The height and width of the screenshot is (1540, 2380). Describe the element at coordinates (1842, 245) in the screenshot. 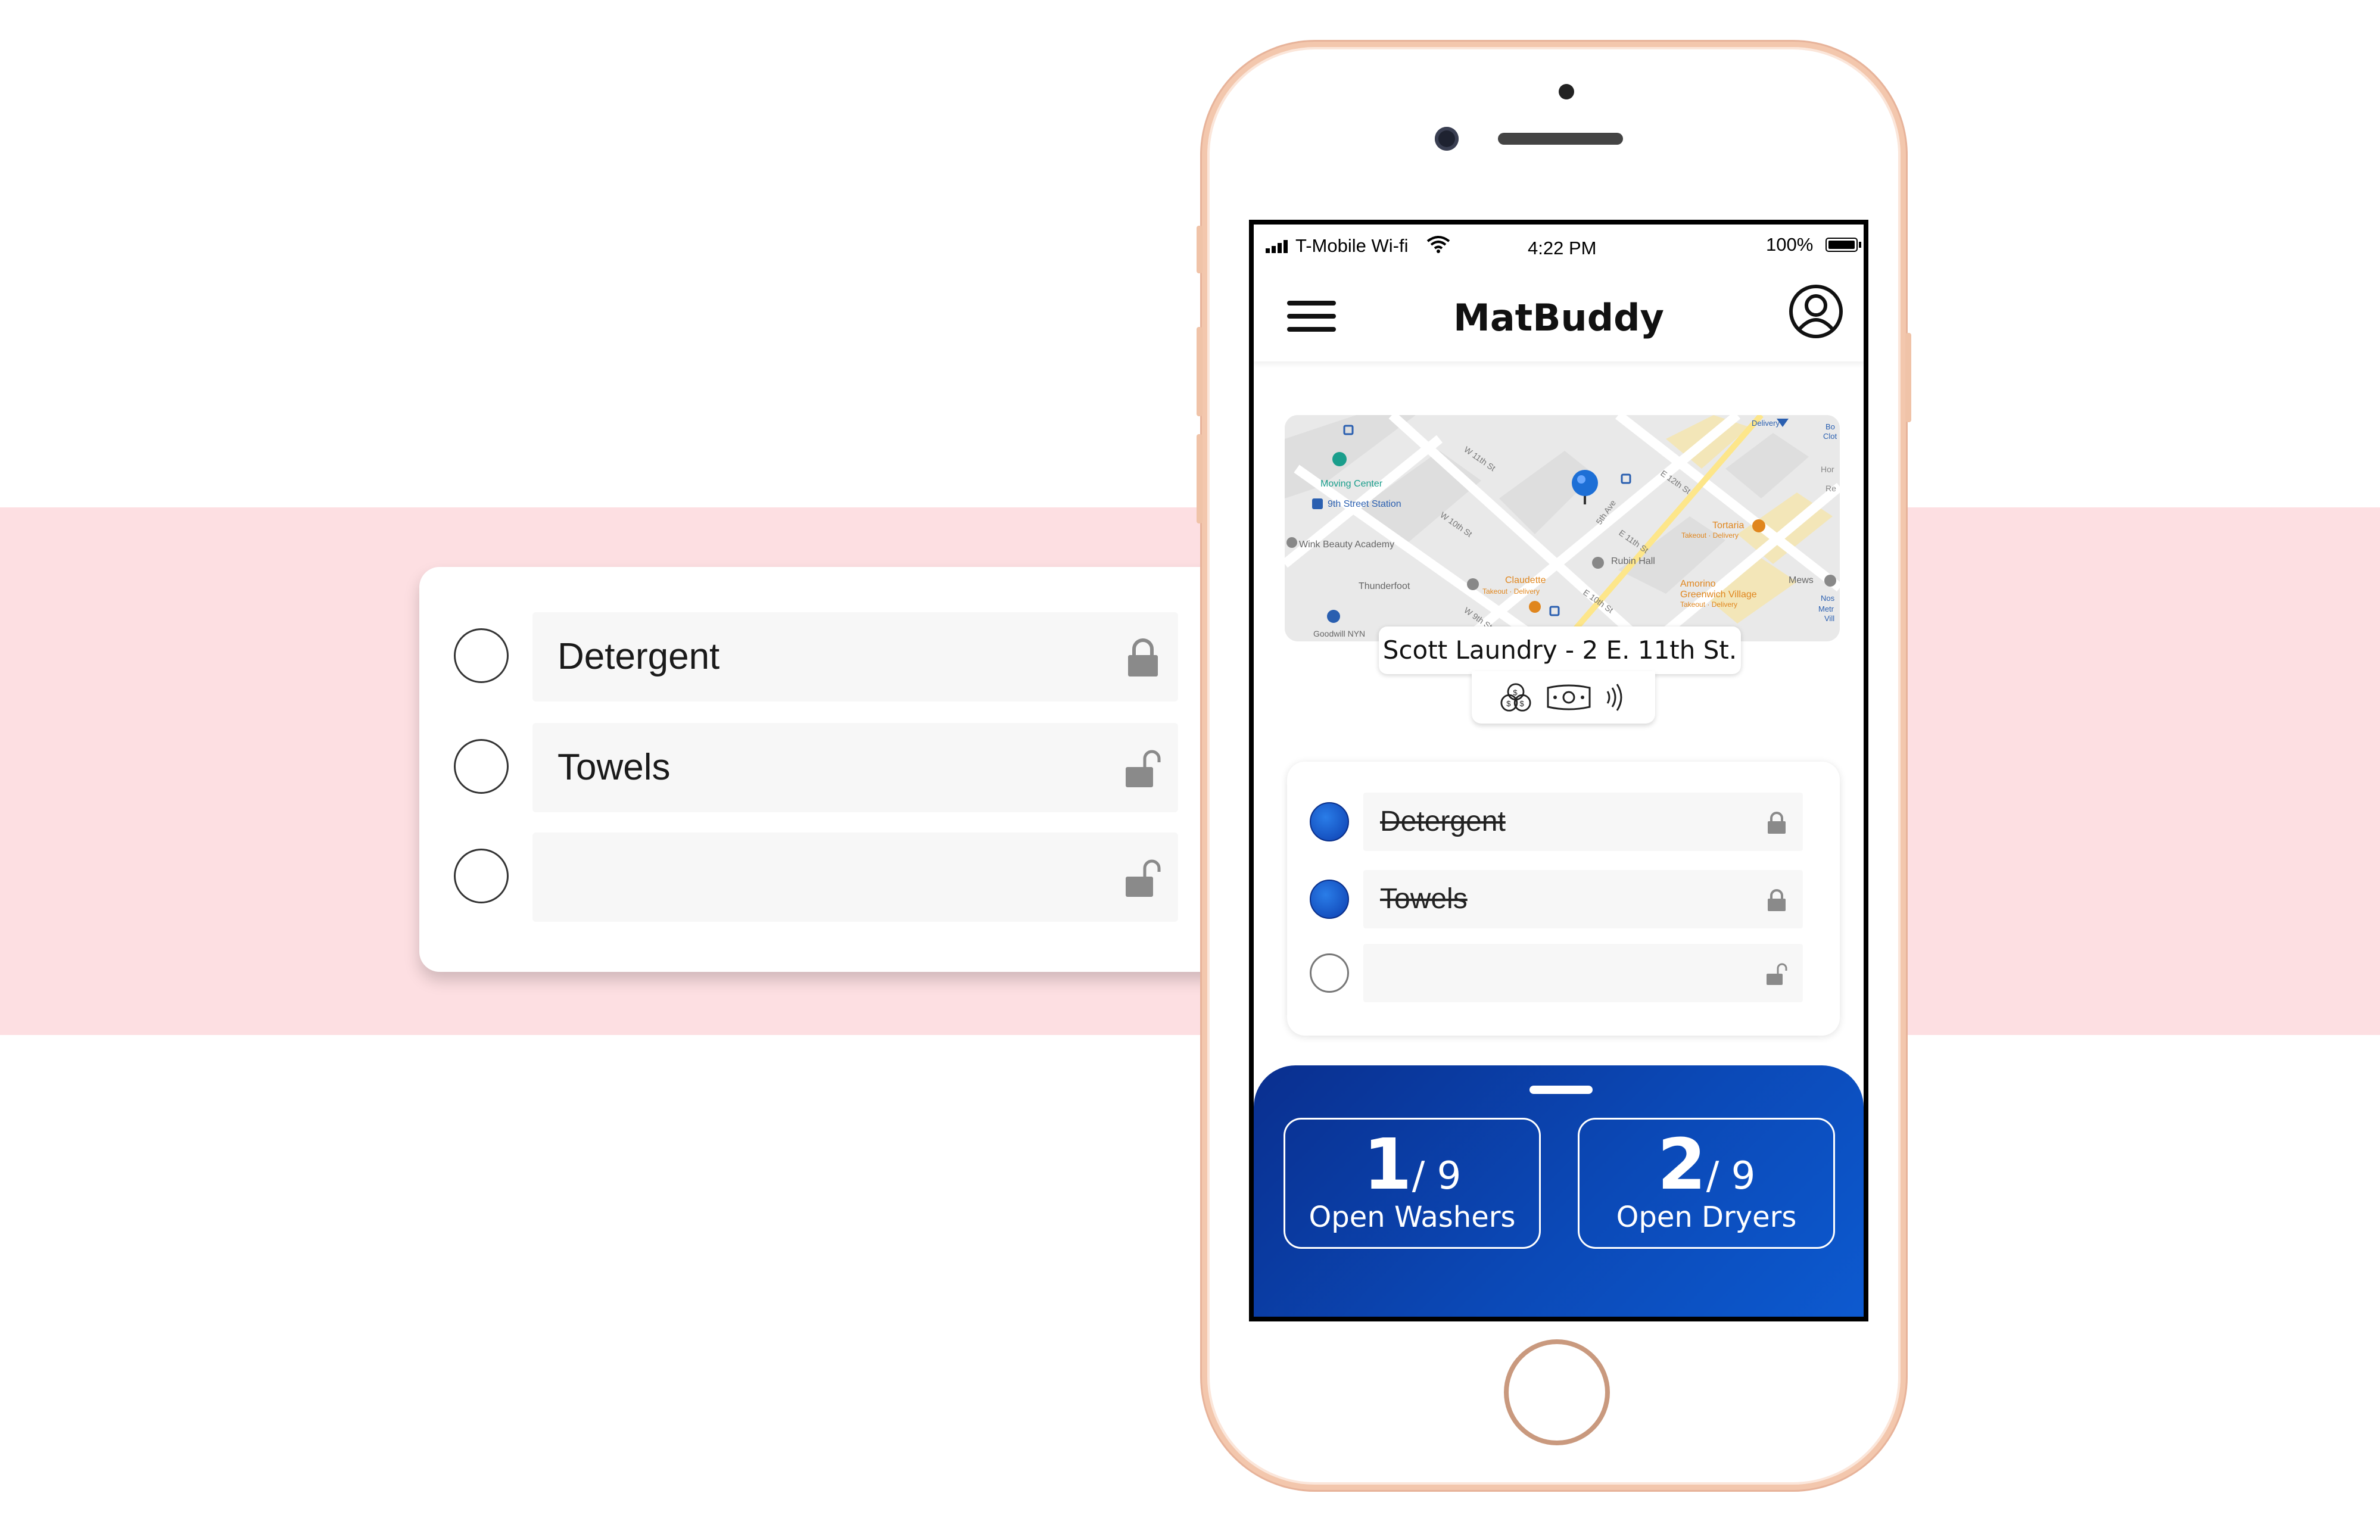

I see `battery-icon` at that location.